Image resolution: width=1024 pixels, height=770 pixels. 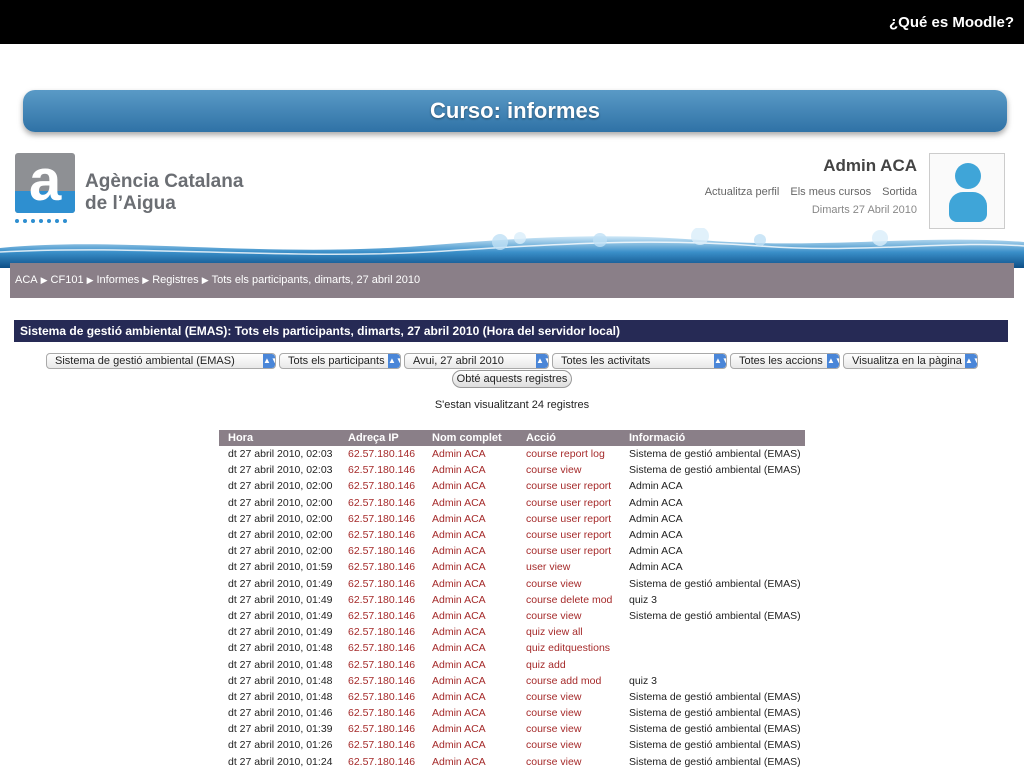 What do you see at coordinates (785, 361) in the screenshot?
I see `actions-select: Totes les accions ▲▼` at bounding box center [785, 361].